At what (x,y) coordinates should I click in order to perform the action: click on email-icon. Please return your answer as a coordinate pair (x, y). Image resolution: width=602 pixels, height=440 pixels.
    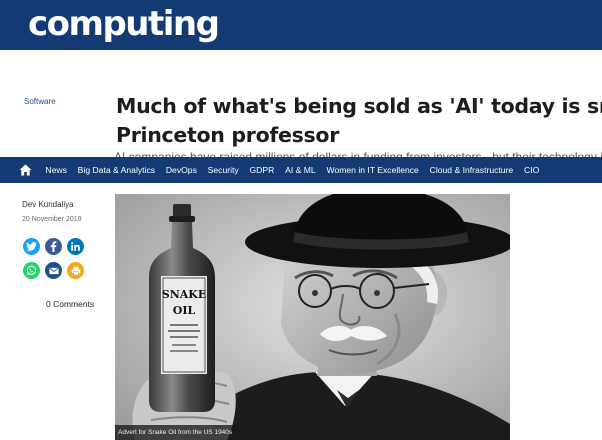
    Looking at the image, I should click on (53, 271).